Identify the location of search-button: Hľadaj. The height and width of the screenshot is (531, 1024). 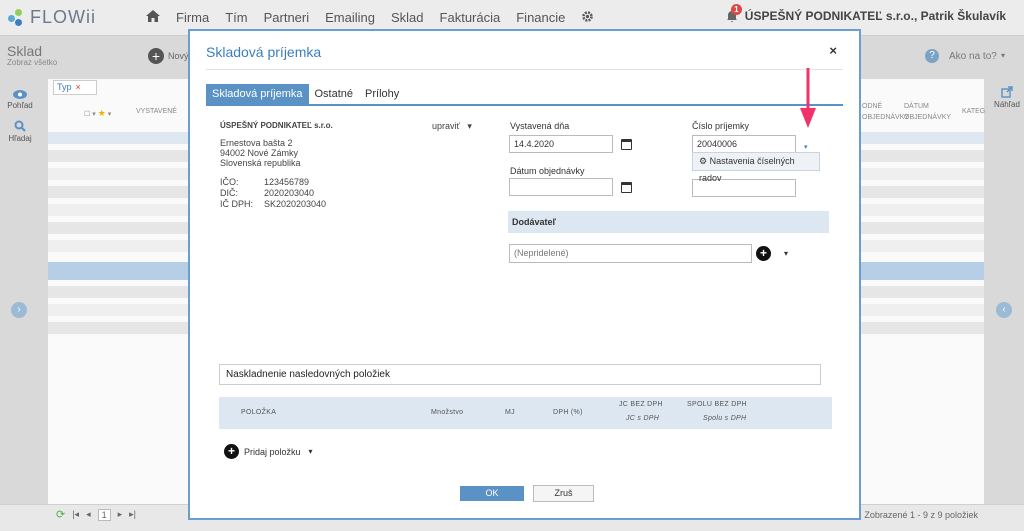
(20, 131).